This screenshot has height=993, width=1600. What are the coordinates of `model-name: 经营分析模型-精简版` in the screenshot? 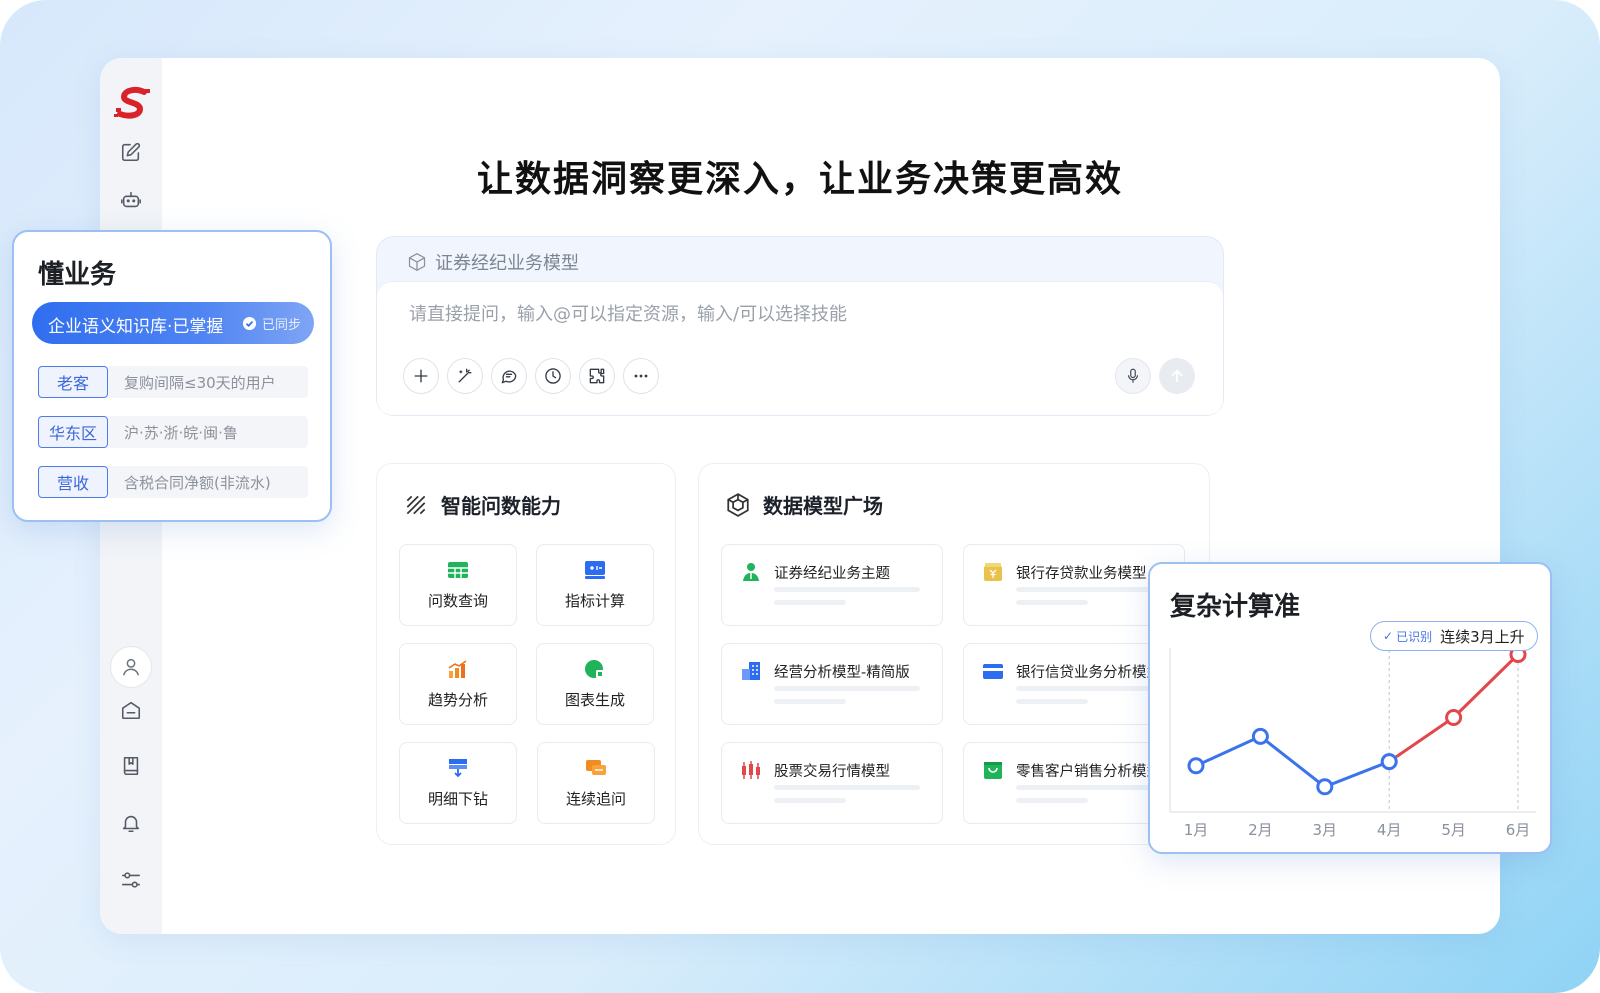 It's located at (842, 673).